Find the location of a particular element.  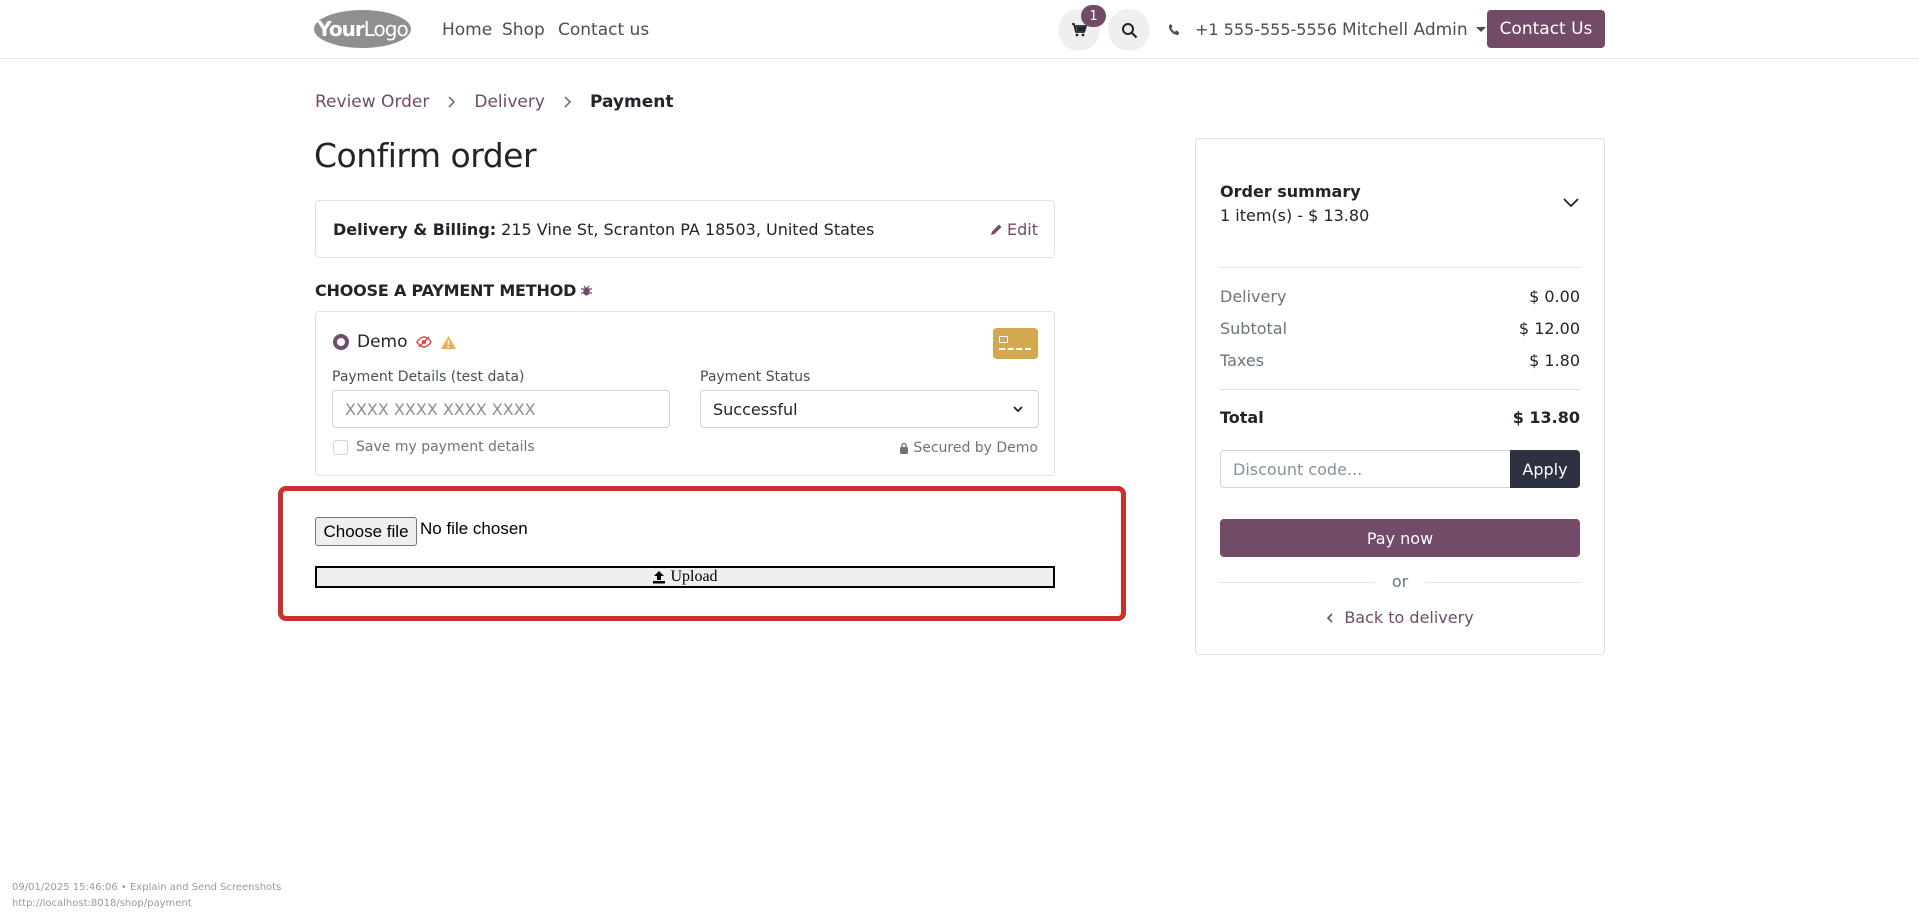

taxes-label: Taxes is located at coordinates (1242, 360).